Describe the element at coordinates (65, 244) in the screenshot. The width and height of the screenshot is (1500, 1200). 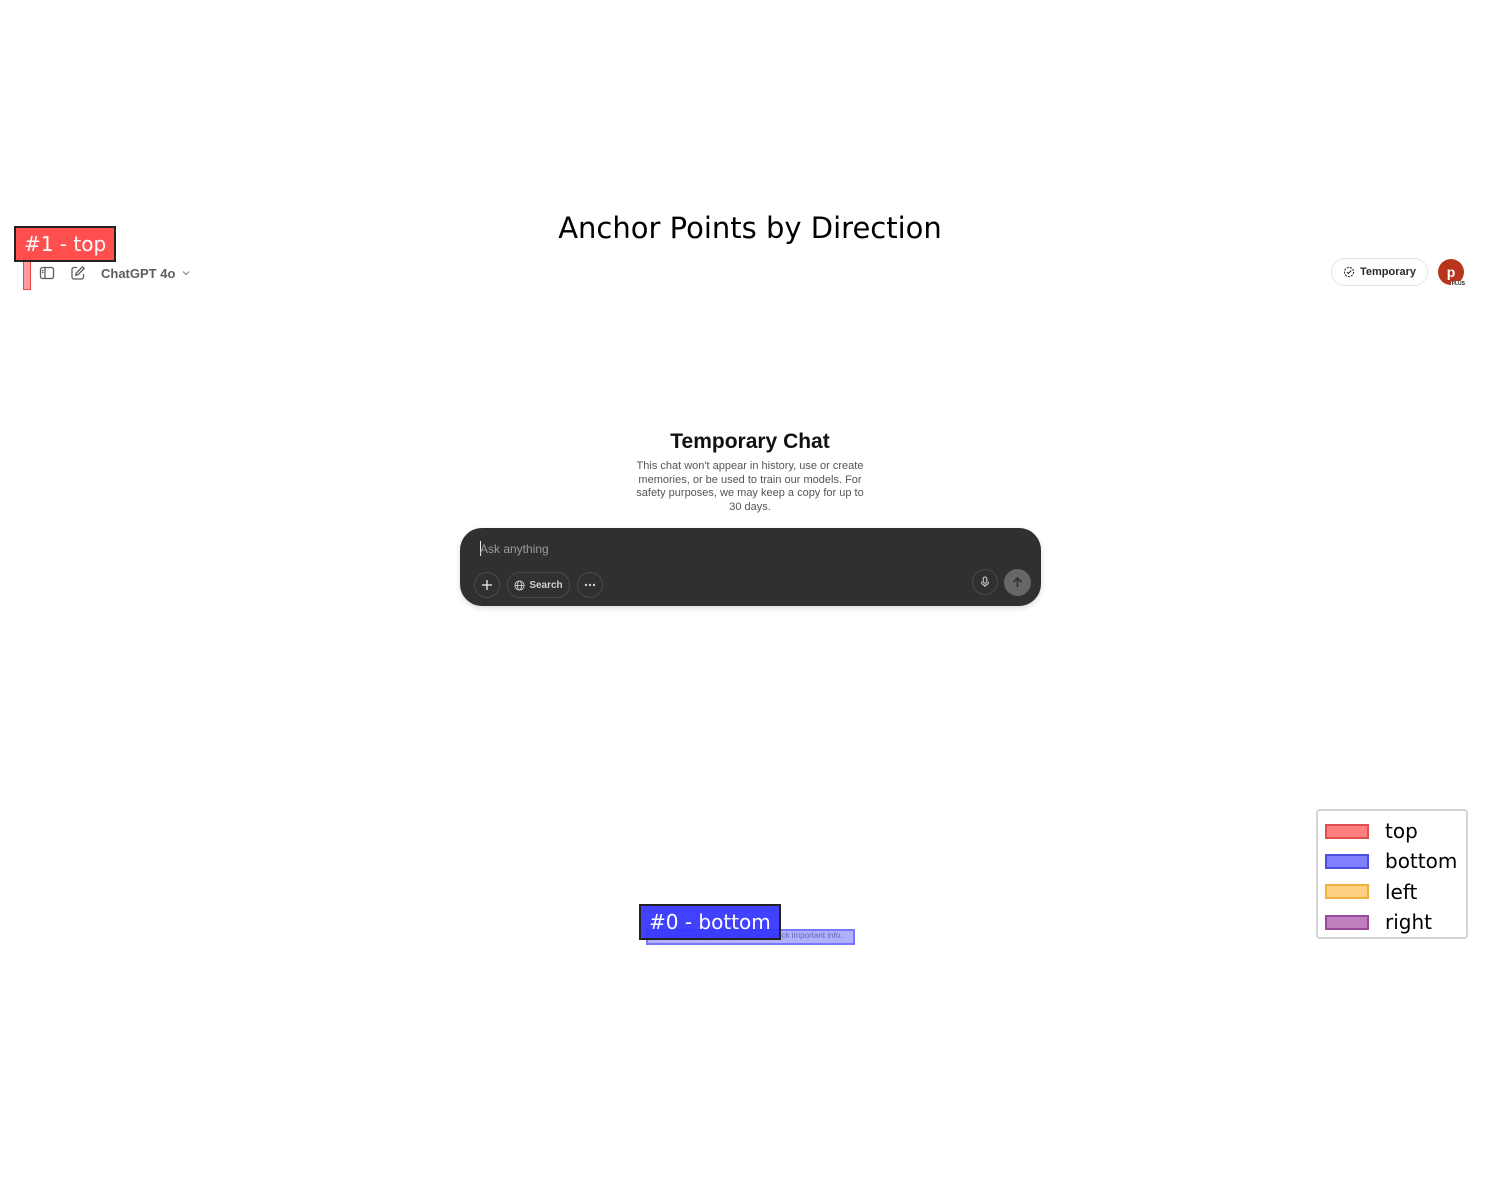
I see `anchor-tag-top: #1 - top` at that location.